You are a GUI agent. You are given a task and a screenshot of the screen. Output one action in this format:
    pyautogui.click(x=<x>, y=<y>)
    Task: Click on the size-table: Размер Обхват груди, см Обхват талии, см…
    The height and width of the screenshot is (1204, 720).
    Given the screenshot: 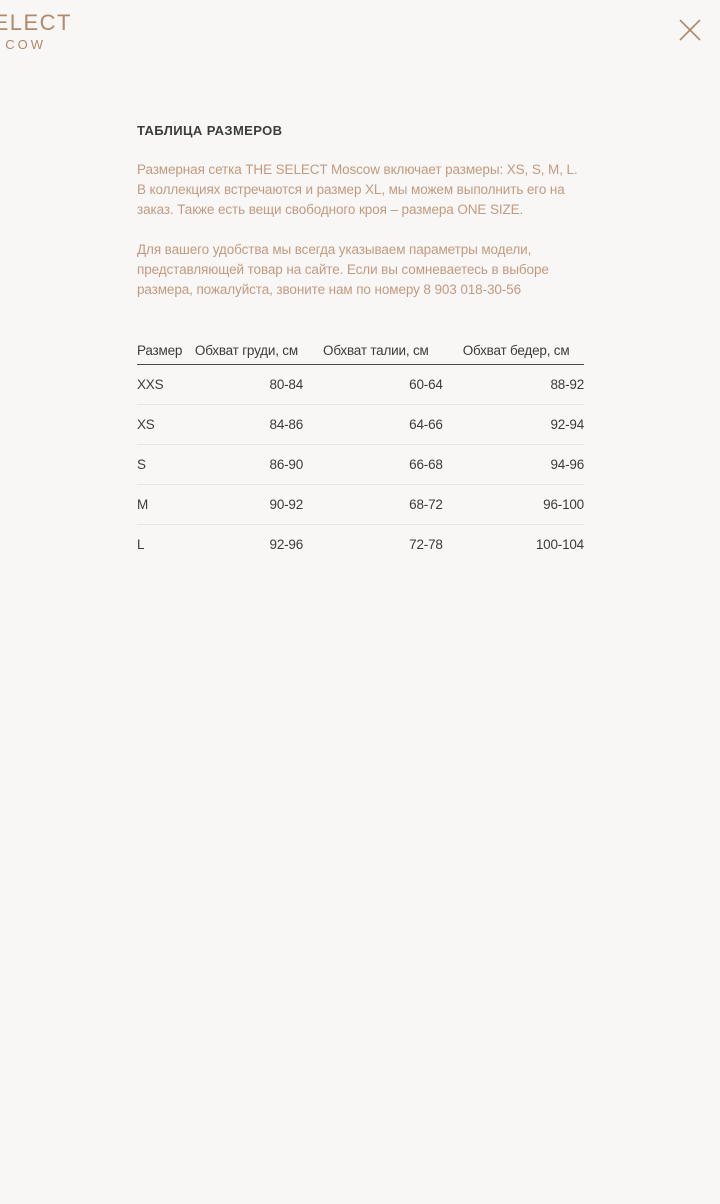 What is the action you would take?
    pyautogui.click(x=360, y=450)
    